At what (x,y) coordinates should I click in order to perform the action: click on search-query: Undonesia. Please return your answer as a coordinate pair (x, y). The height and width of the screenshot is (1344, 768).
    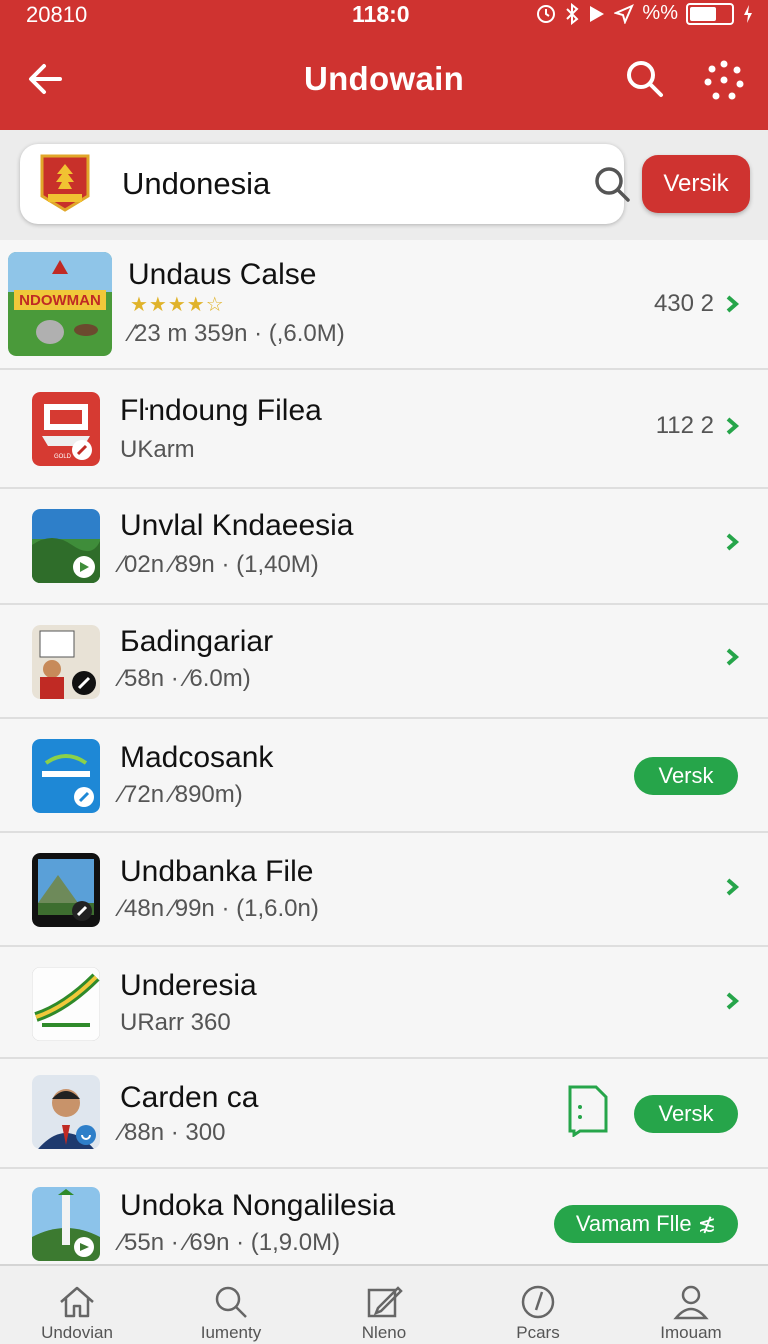
    Looking at the image, I should click on (196, 183).